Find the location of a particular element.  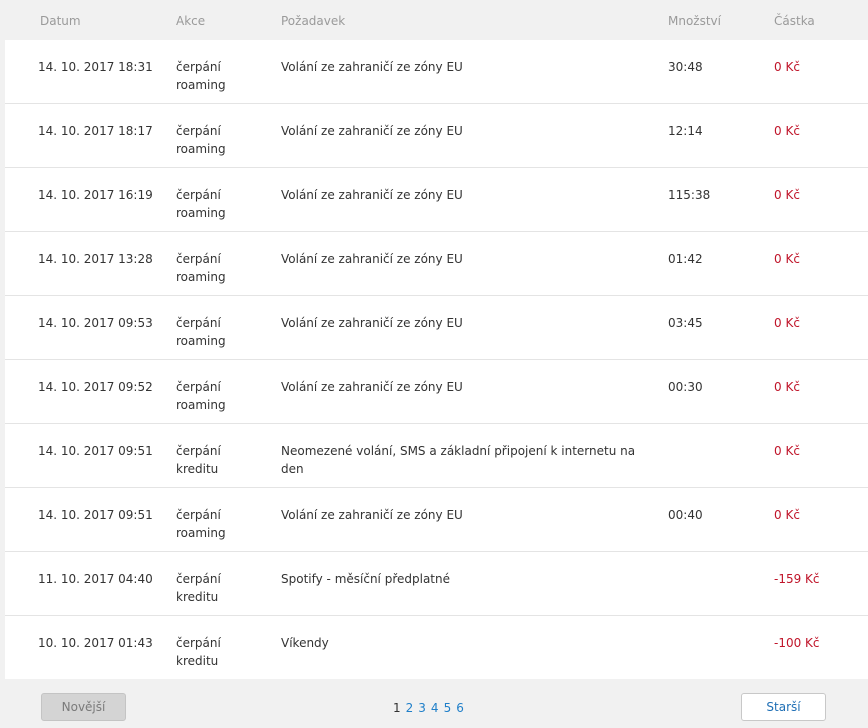

page-current: 1 is located at coordinates (397, 708).